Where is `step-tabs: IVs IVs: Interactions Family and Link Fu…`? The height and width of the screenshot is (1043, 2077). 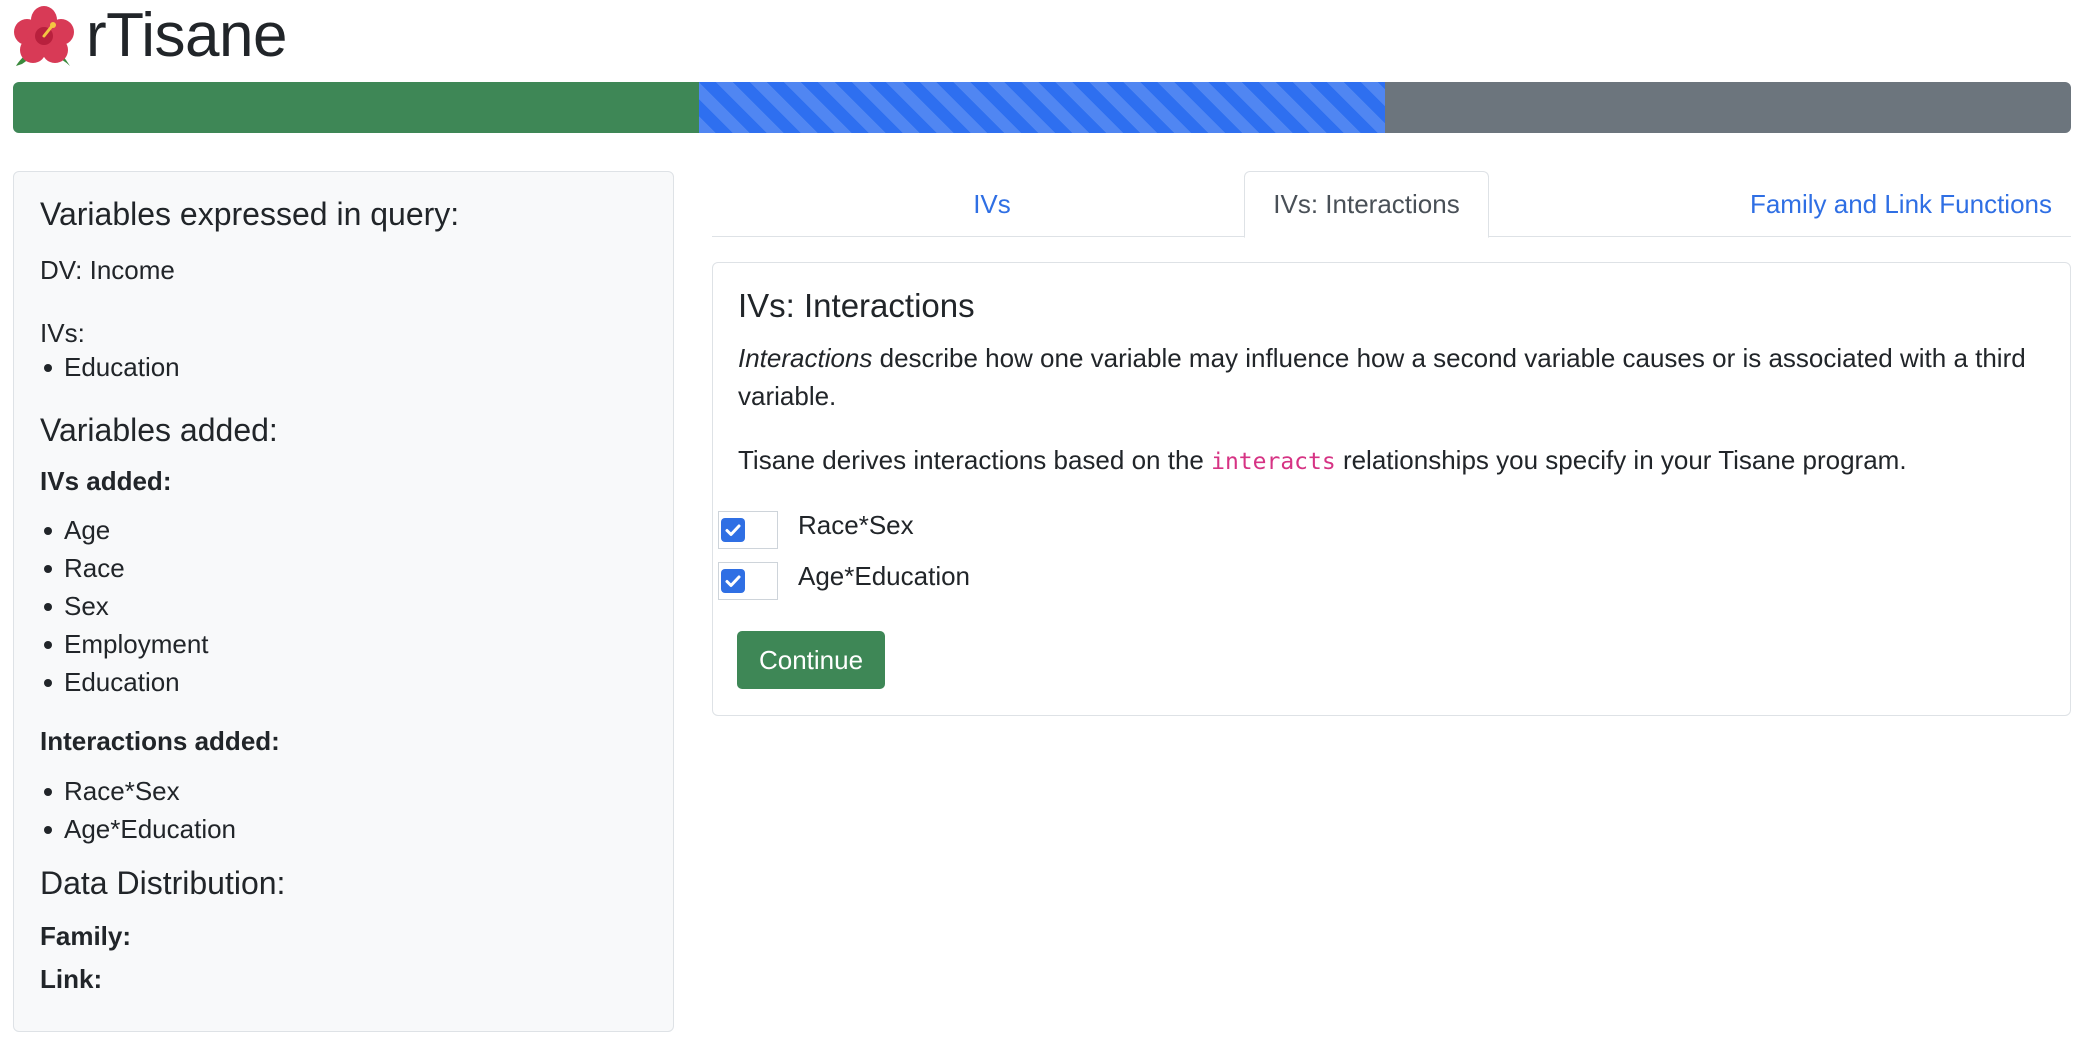 step-tabs: IVs IVs: Interactions Family and Link Fu… is located at coordinates (1391, 204).